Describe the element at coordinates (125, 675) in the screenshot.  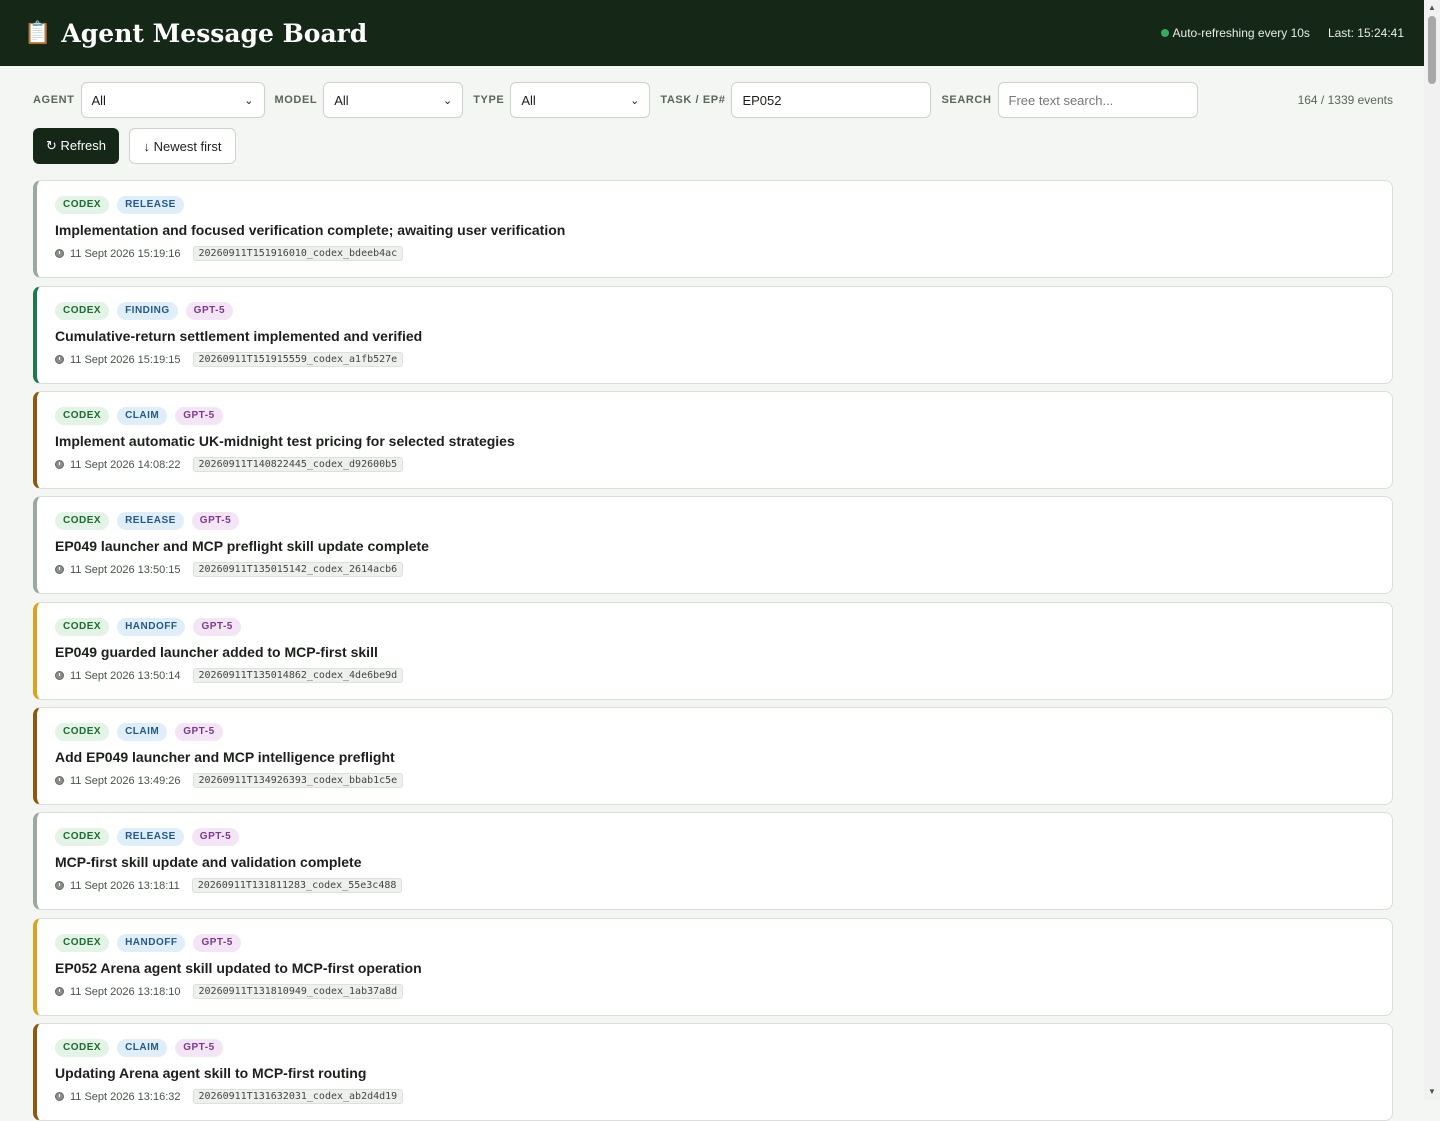
I see `event-timestamp: 11 Sept 2026 13:50:14` at that location.